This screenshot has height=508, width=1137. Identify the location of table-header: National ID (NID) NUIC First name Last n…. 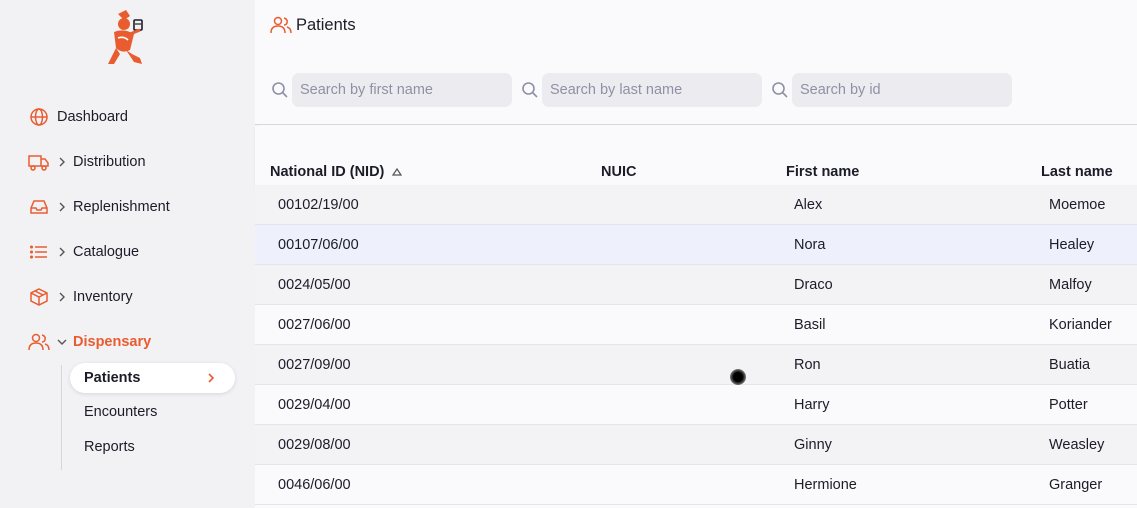
(696, 155).